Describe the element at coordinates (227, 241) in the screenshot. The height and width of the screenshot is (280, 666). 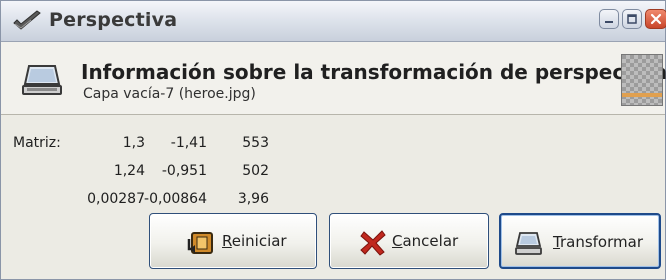
I see `reset-mnemonic: R` at that location.